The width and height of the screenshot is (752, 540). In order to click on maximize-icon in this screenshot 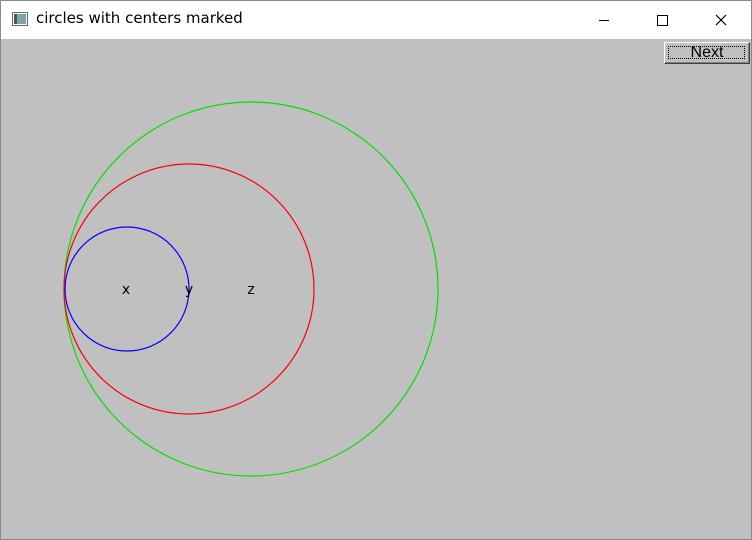, I will do `click(662, 20)`.